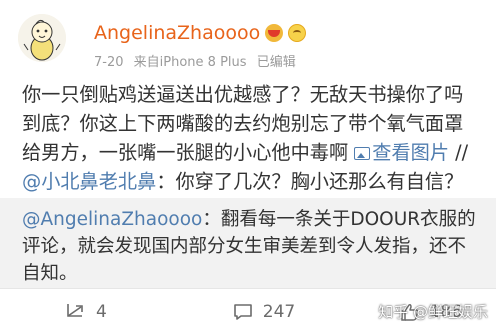  I want to click on mention-link: @小北鼻老北鼻, so click(89, 181).